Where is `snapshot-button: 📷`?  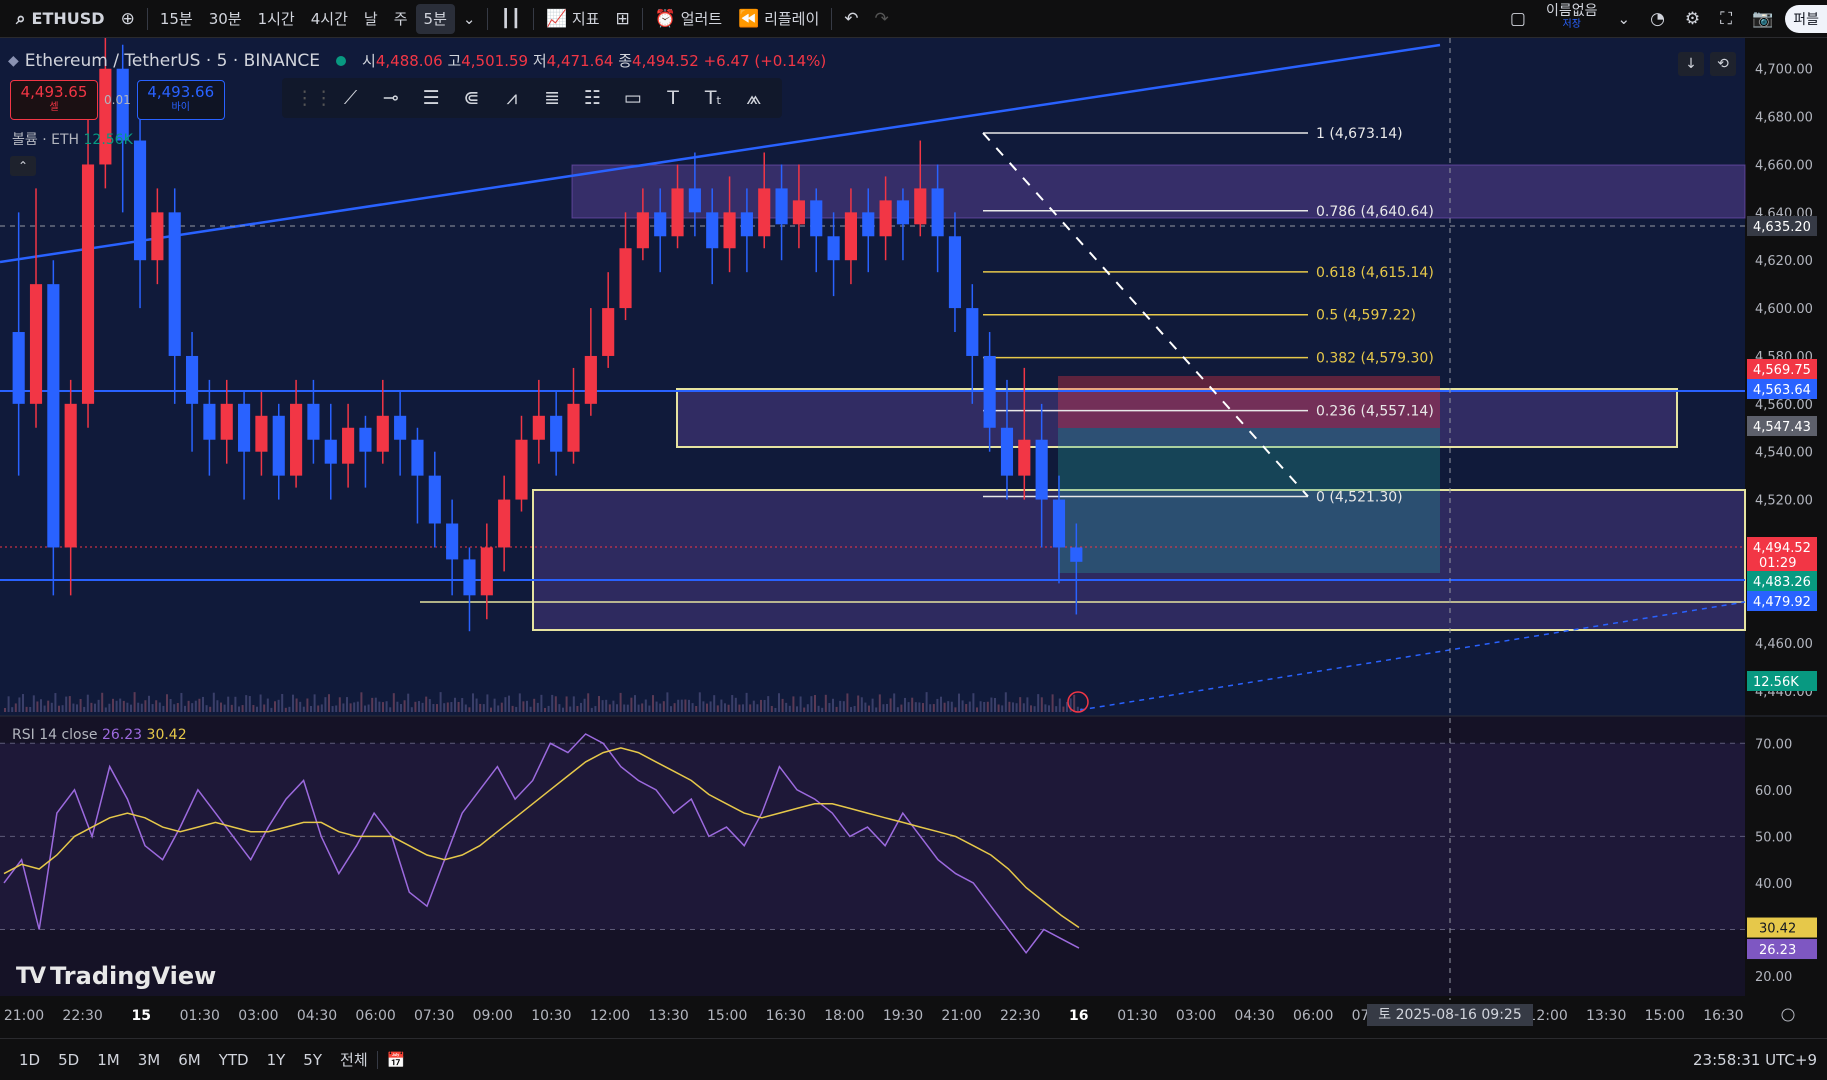
snapshot-button: 📷 is located at coordinates (1762, 19).